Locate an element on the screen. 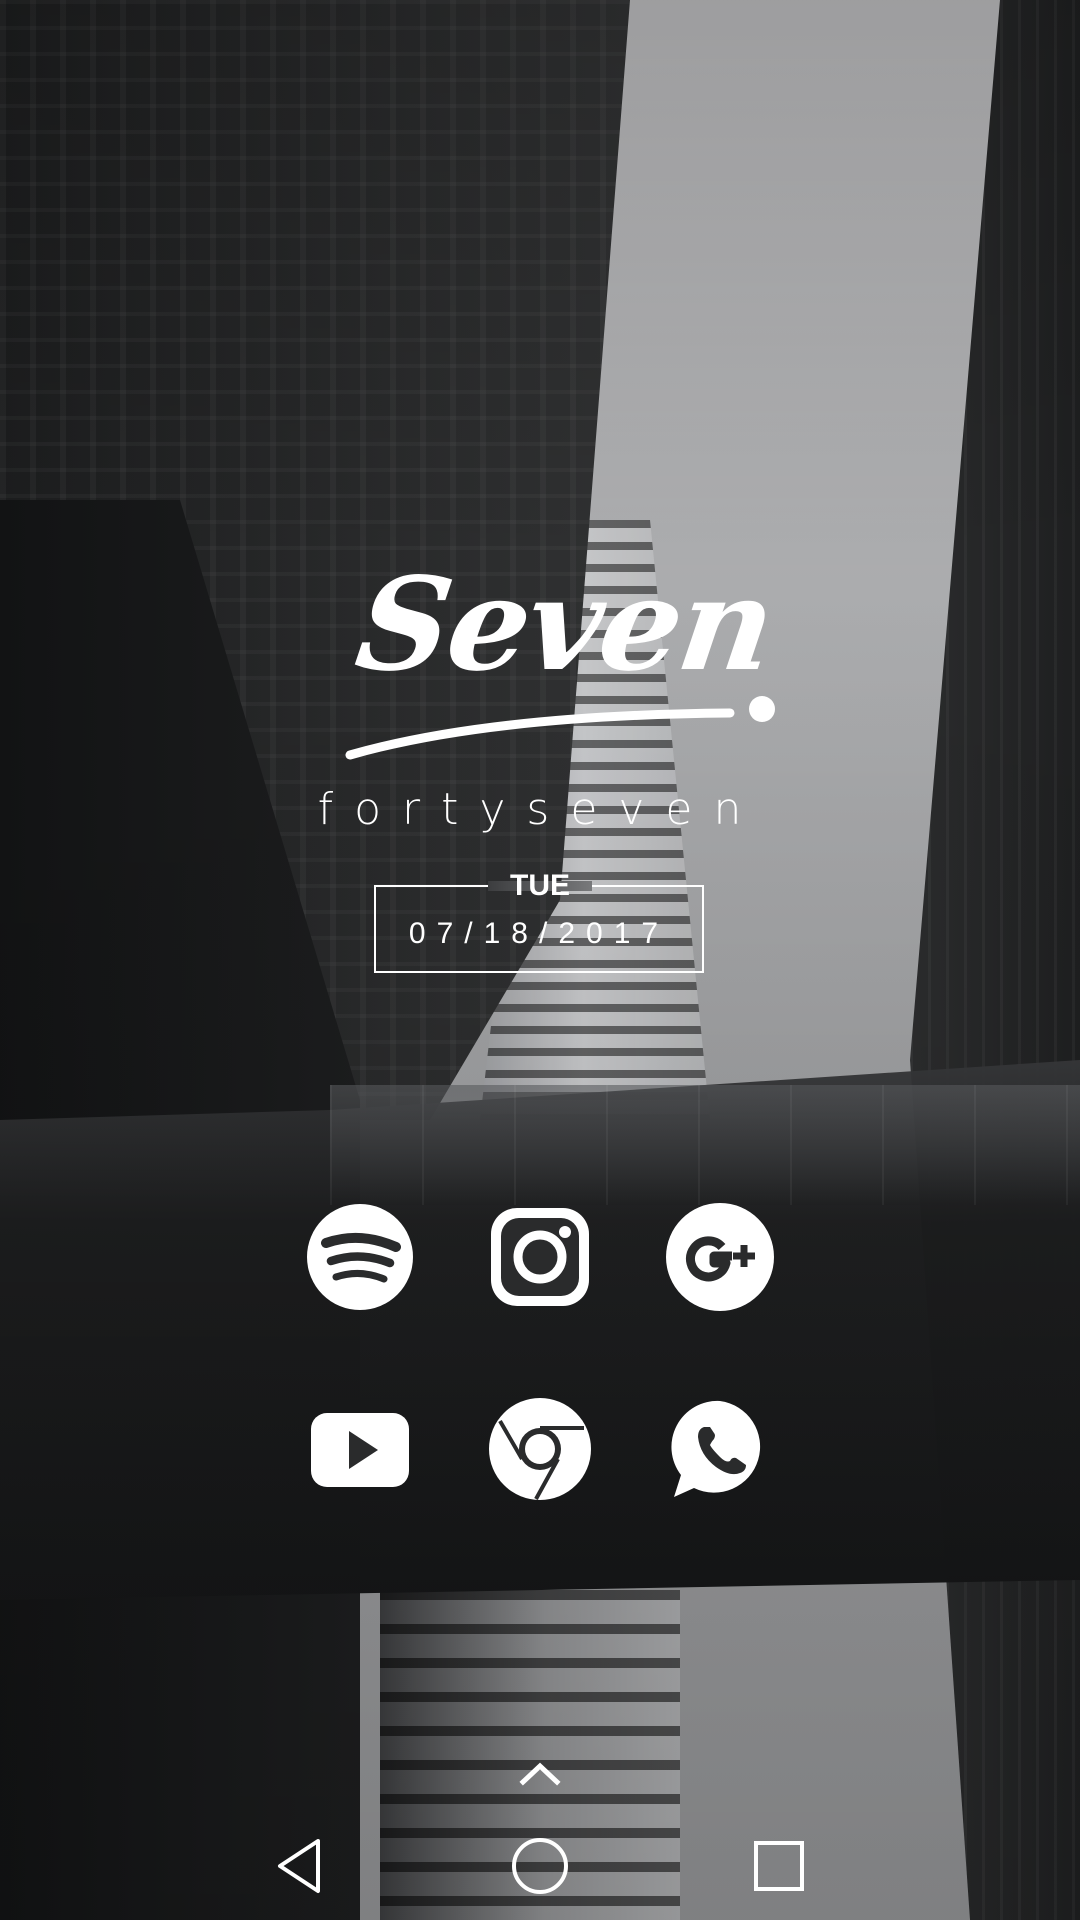 Image resolution: width=1080 pixels, height=1920 pixels. date-widget-day: TUE is located at coordinates (540, 885).